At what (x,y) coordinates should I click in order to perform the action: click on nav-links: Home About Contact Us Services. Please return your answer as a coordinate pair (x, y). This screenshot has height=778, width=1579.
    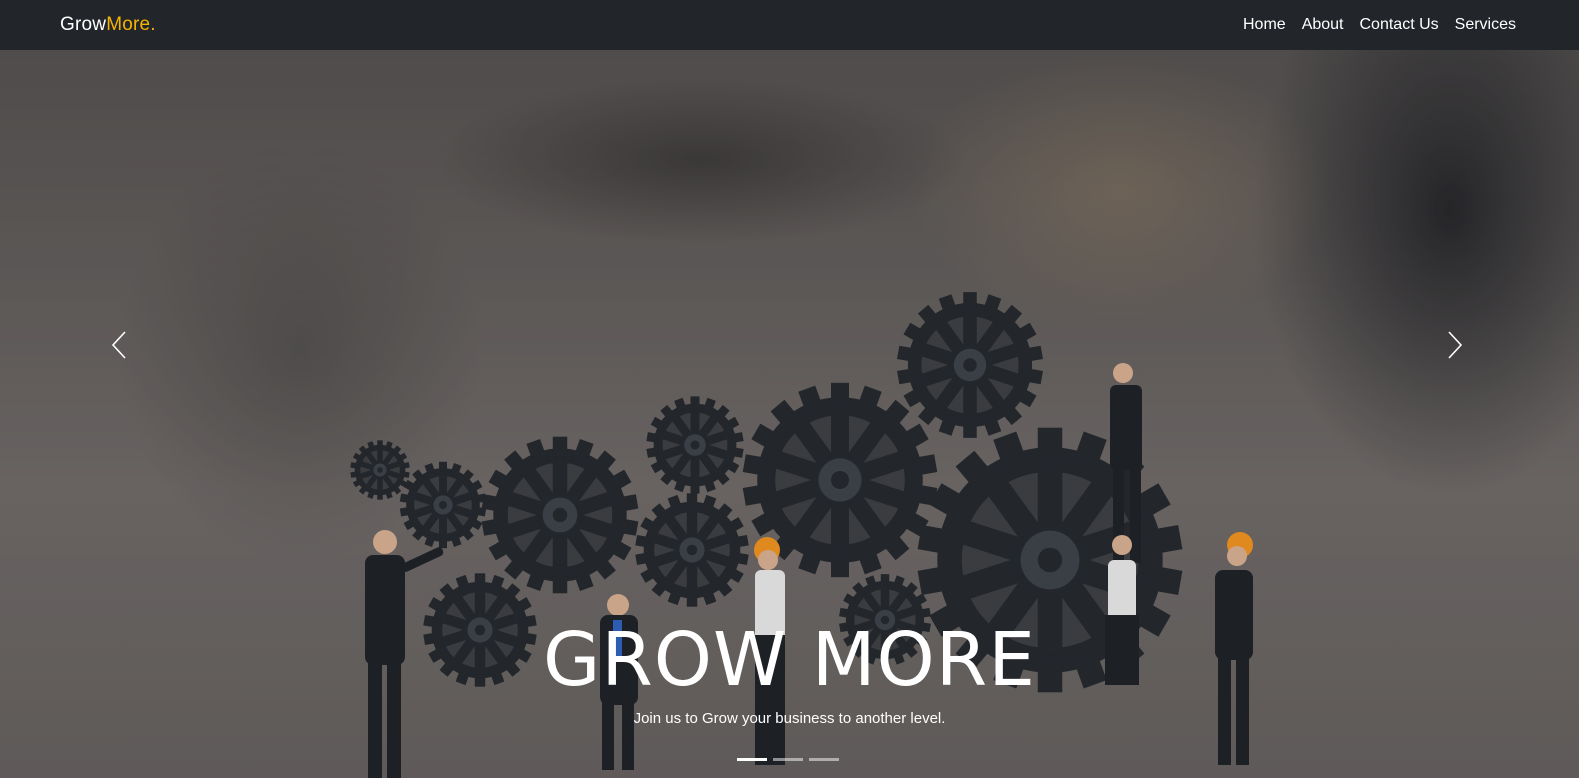
    Looking at the image, I should click on (1379, 25).